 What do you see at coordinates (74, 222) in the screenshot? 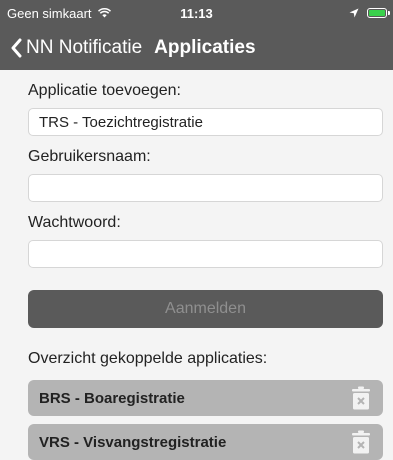
I see `password-label: Wachtwoord:` at bounding box center [74, 222].